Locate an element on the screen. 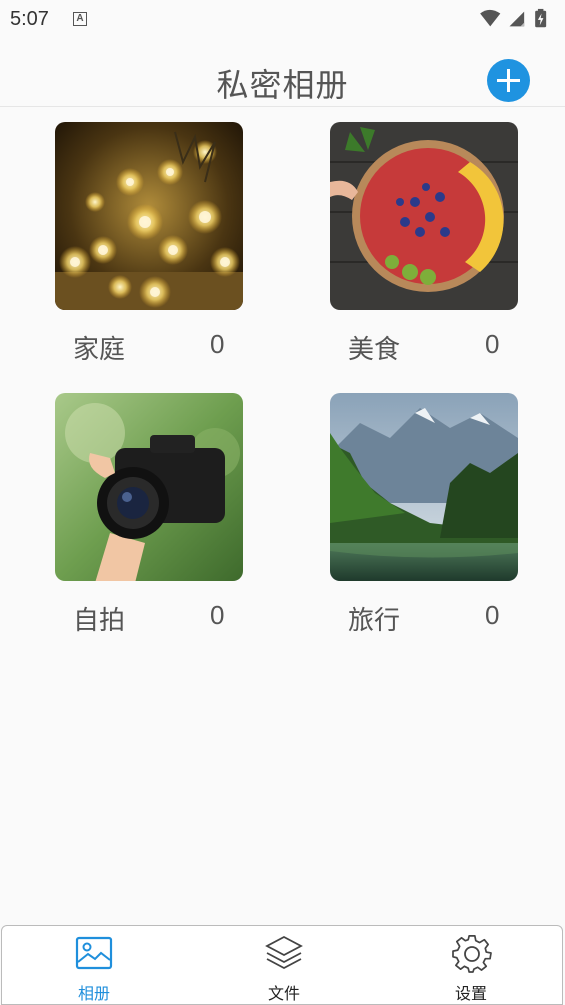 This screenshot has height=1005, width=565. nav-label: 文件 is located at coordinates (283, 993).